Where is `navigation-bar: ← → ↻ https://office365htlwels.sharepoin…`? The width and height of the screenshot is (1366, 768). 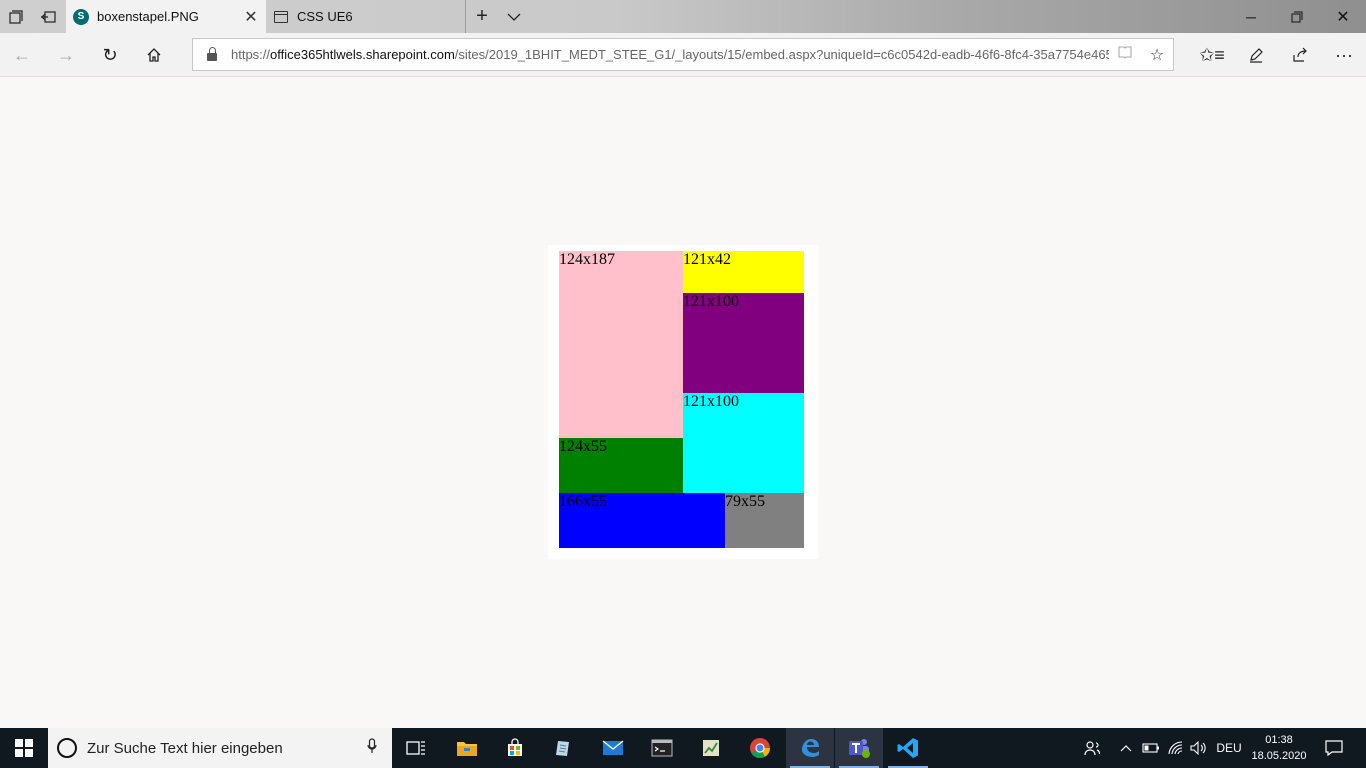
navigation-bar: ← → ↻ https://office365htlwels.sharepoin… is located at coordinates (683, 55).